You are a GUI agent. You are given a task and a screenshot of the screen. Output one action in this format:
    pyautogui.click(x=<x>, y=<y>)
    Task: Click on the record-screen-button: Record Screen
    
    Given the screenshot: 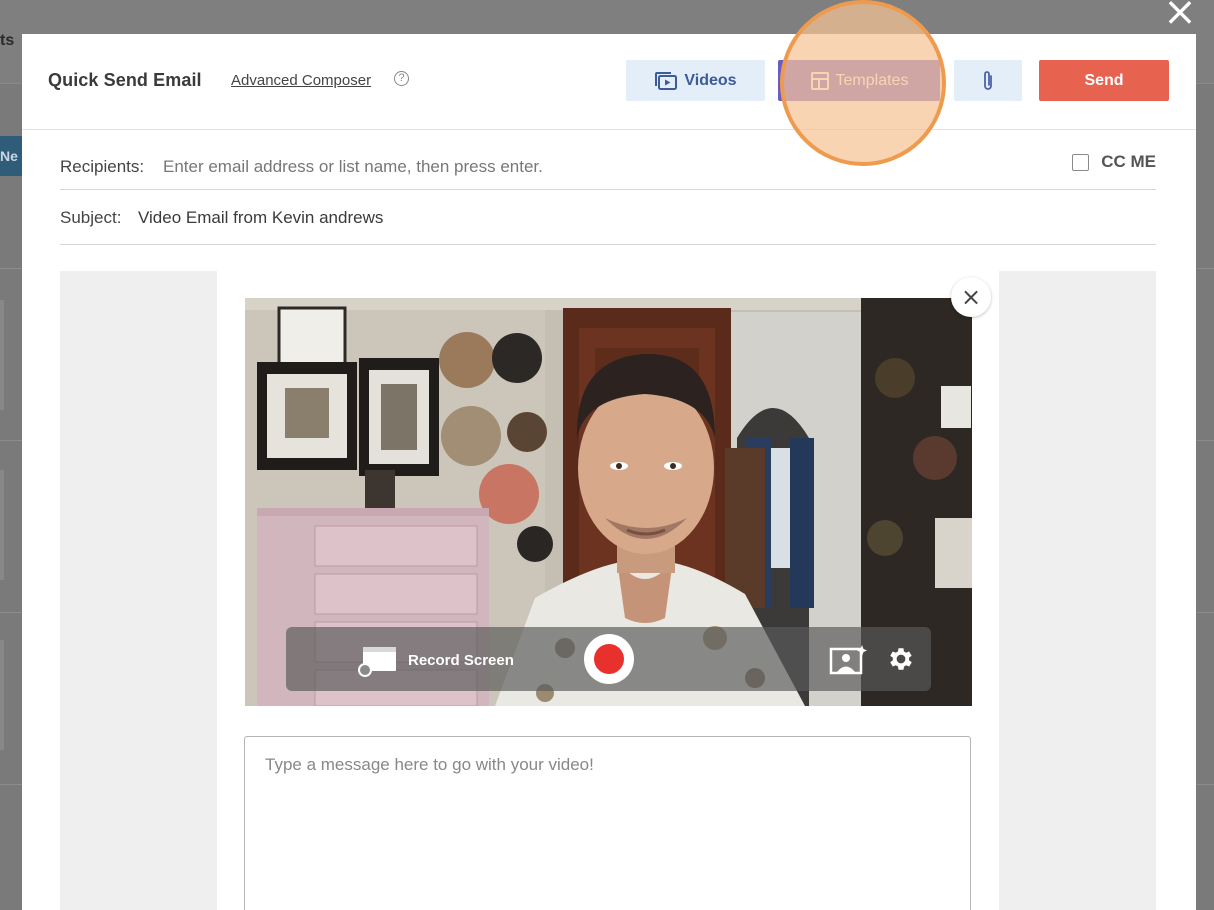 What is the action you would take?
    pyautogui.click(x=436, y=660)
    